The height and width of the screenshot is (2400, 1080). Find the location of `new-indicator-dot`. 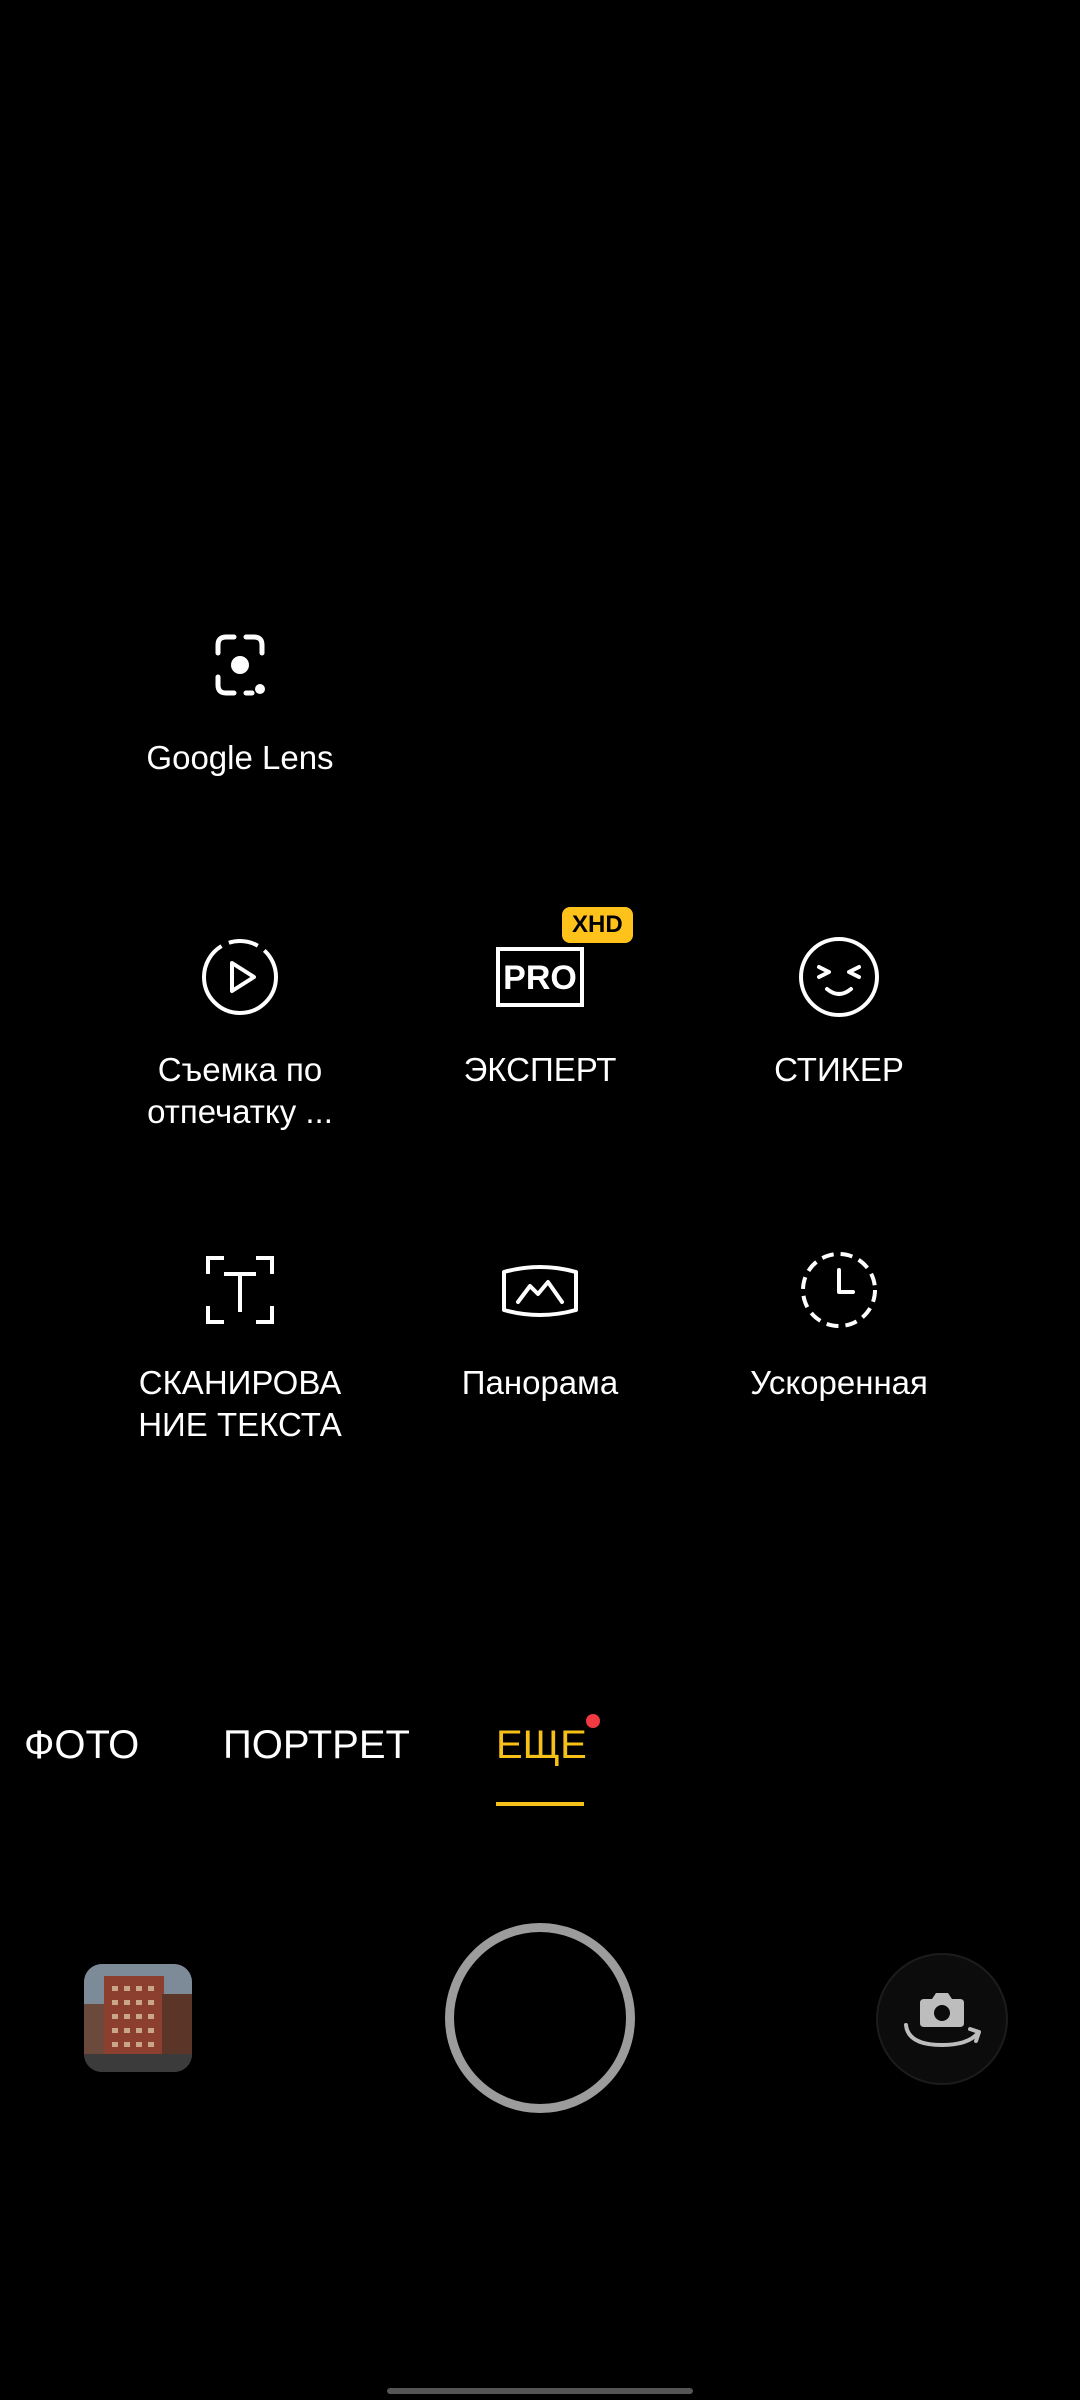

new-indicator-dot is located at coordinates (593, 1721).